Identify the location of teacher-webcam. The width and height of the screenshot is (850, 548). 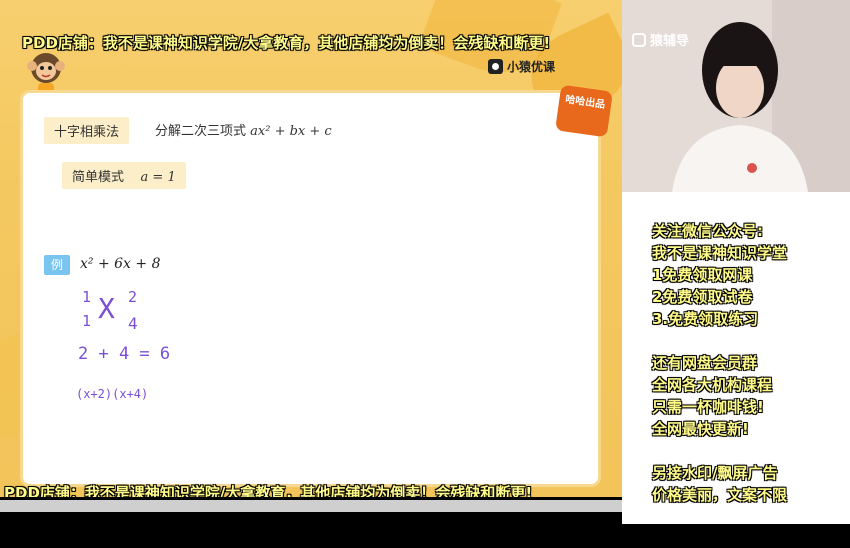
(736, 96).